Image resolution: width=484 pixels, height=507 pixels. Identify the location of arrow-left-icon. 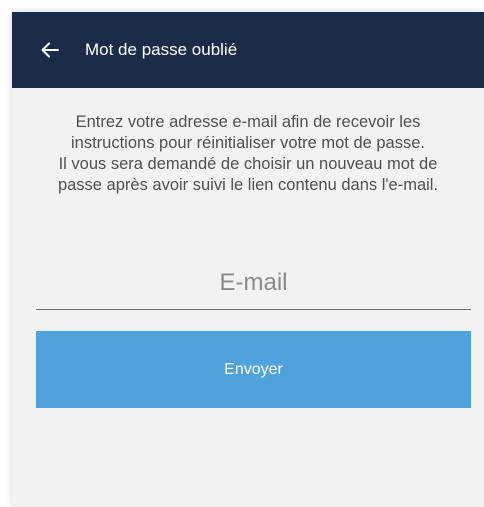
(50, 50).